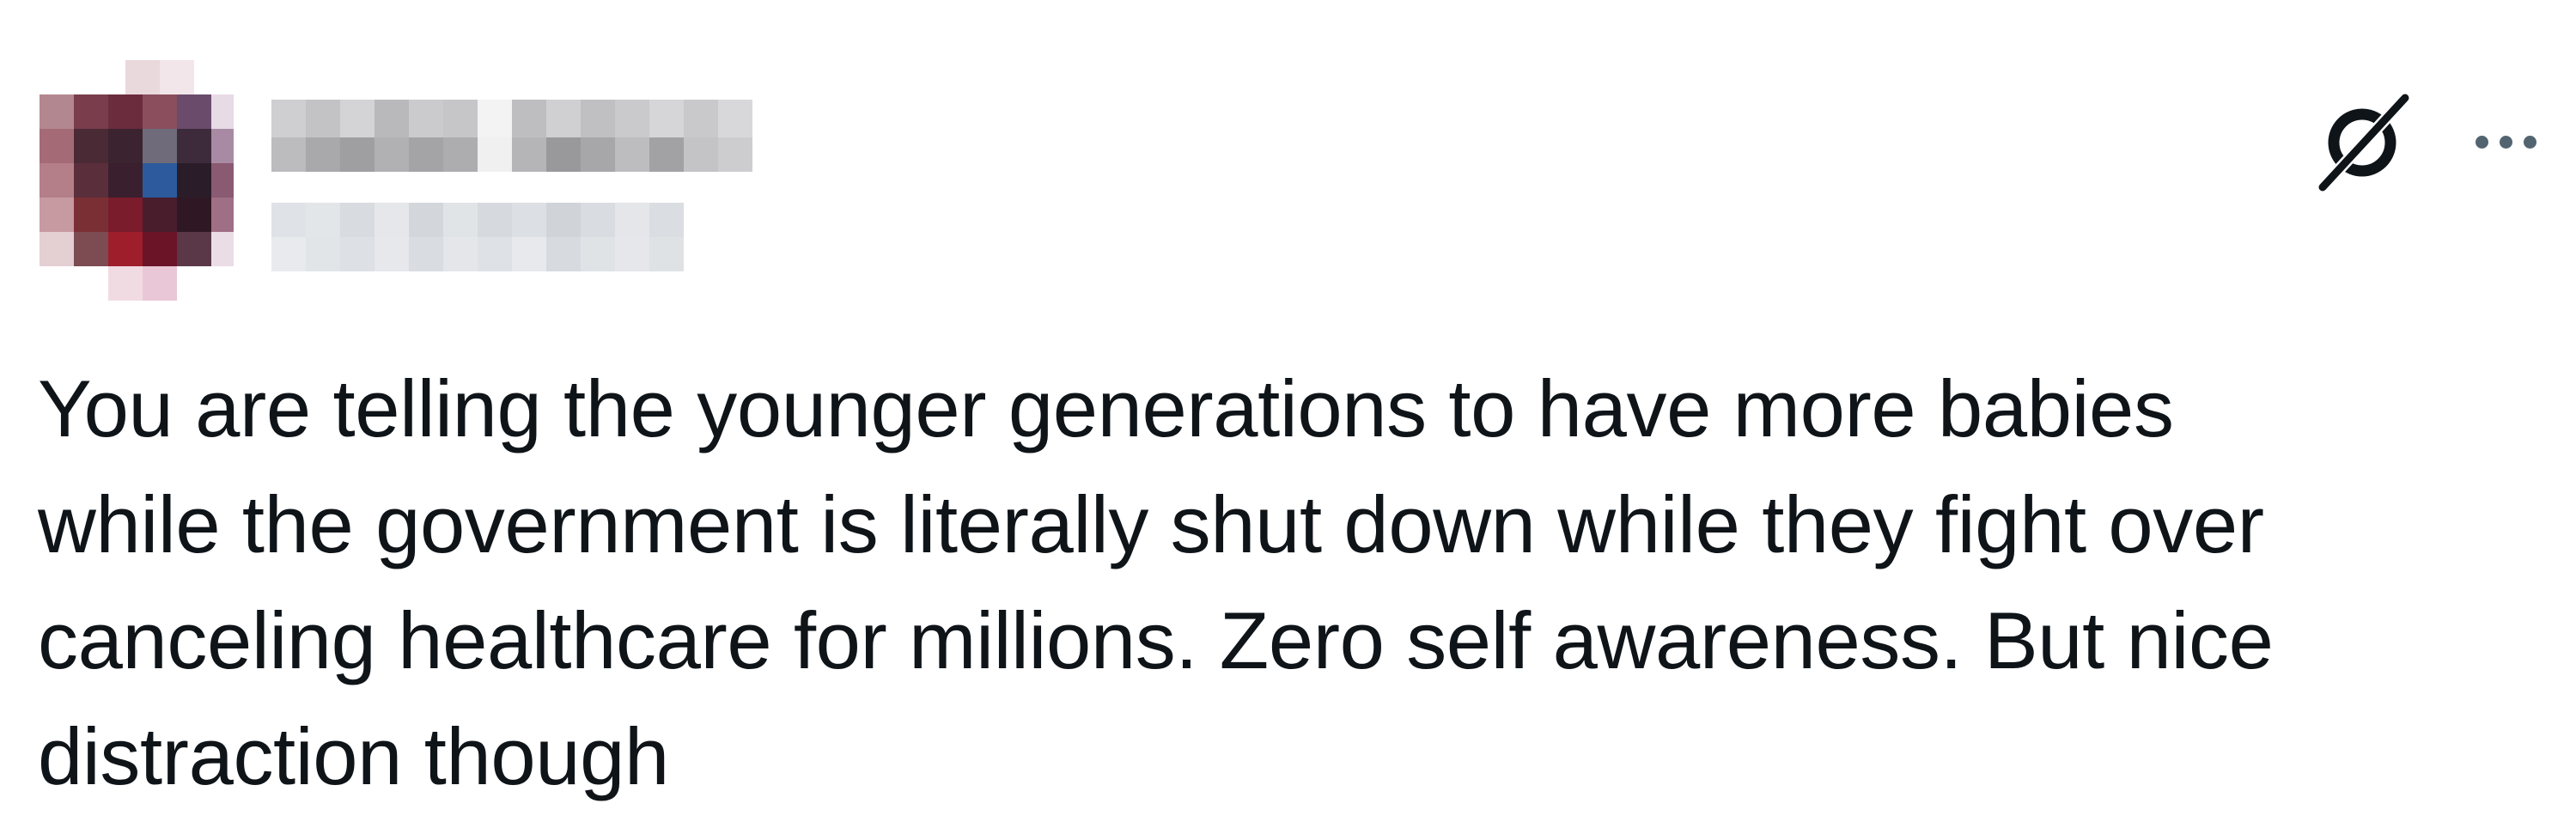  I want to click on more-icon, so click(2505, 141).